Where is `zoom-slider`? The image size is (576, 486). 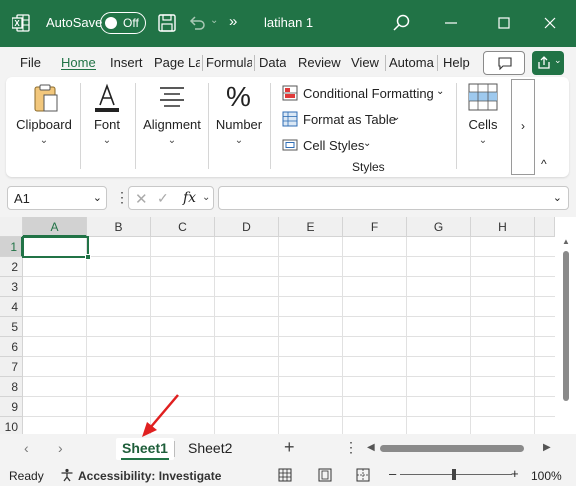 zoom-slider is located at coordinates (456, 474).